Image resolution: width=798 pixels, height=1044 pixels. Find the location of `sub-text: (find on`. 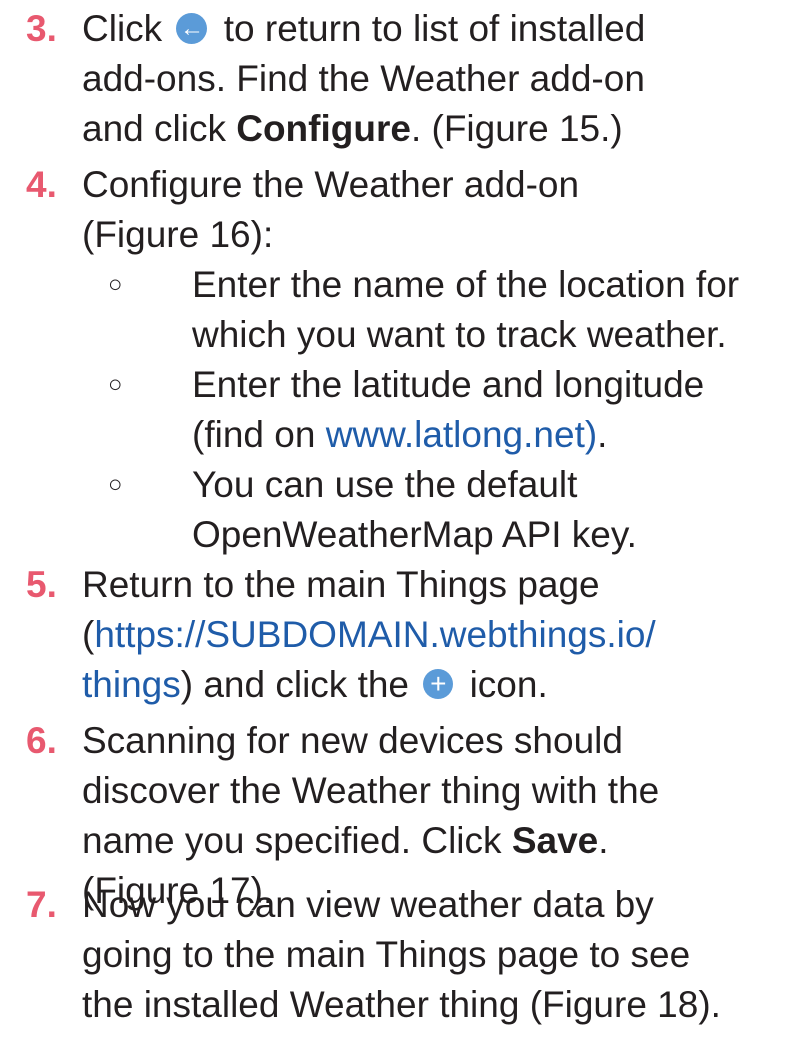

sub-text: (find on is located at coordinates (259, 434).